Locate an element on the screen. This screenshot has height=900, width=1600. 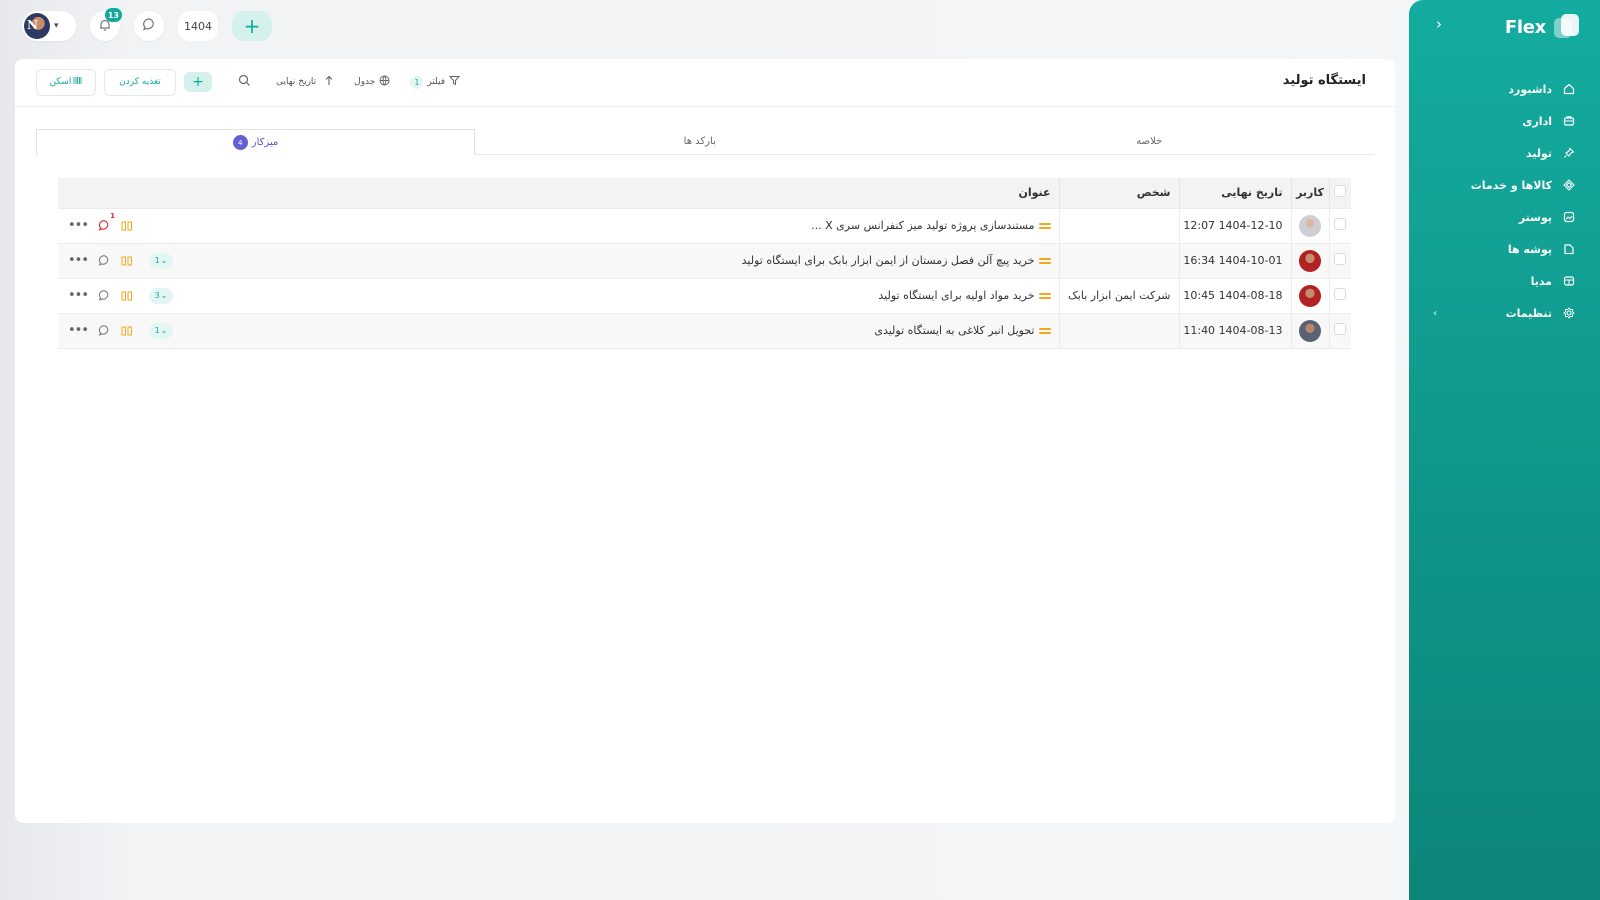
search-icon is located at coordinates (244, 82).